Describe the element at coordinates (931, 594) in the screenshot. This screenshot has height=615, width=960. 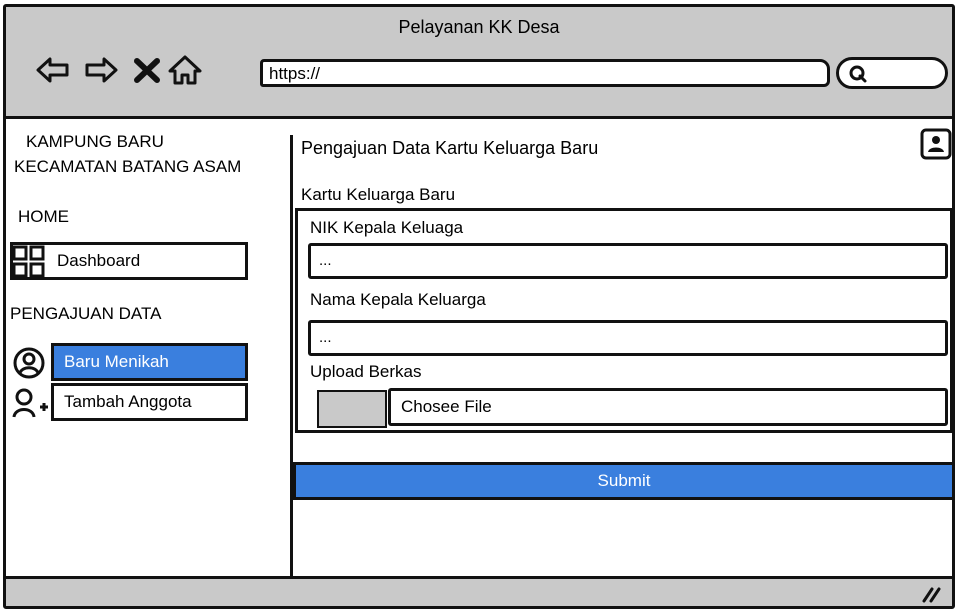
I see `resize-handle-icon` at that location.